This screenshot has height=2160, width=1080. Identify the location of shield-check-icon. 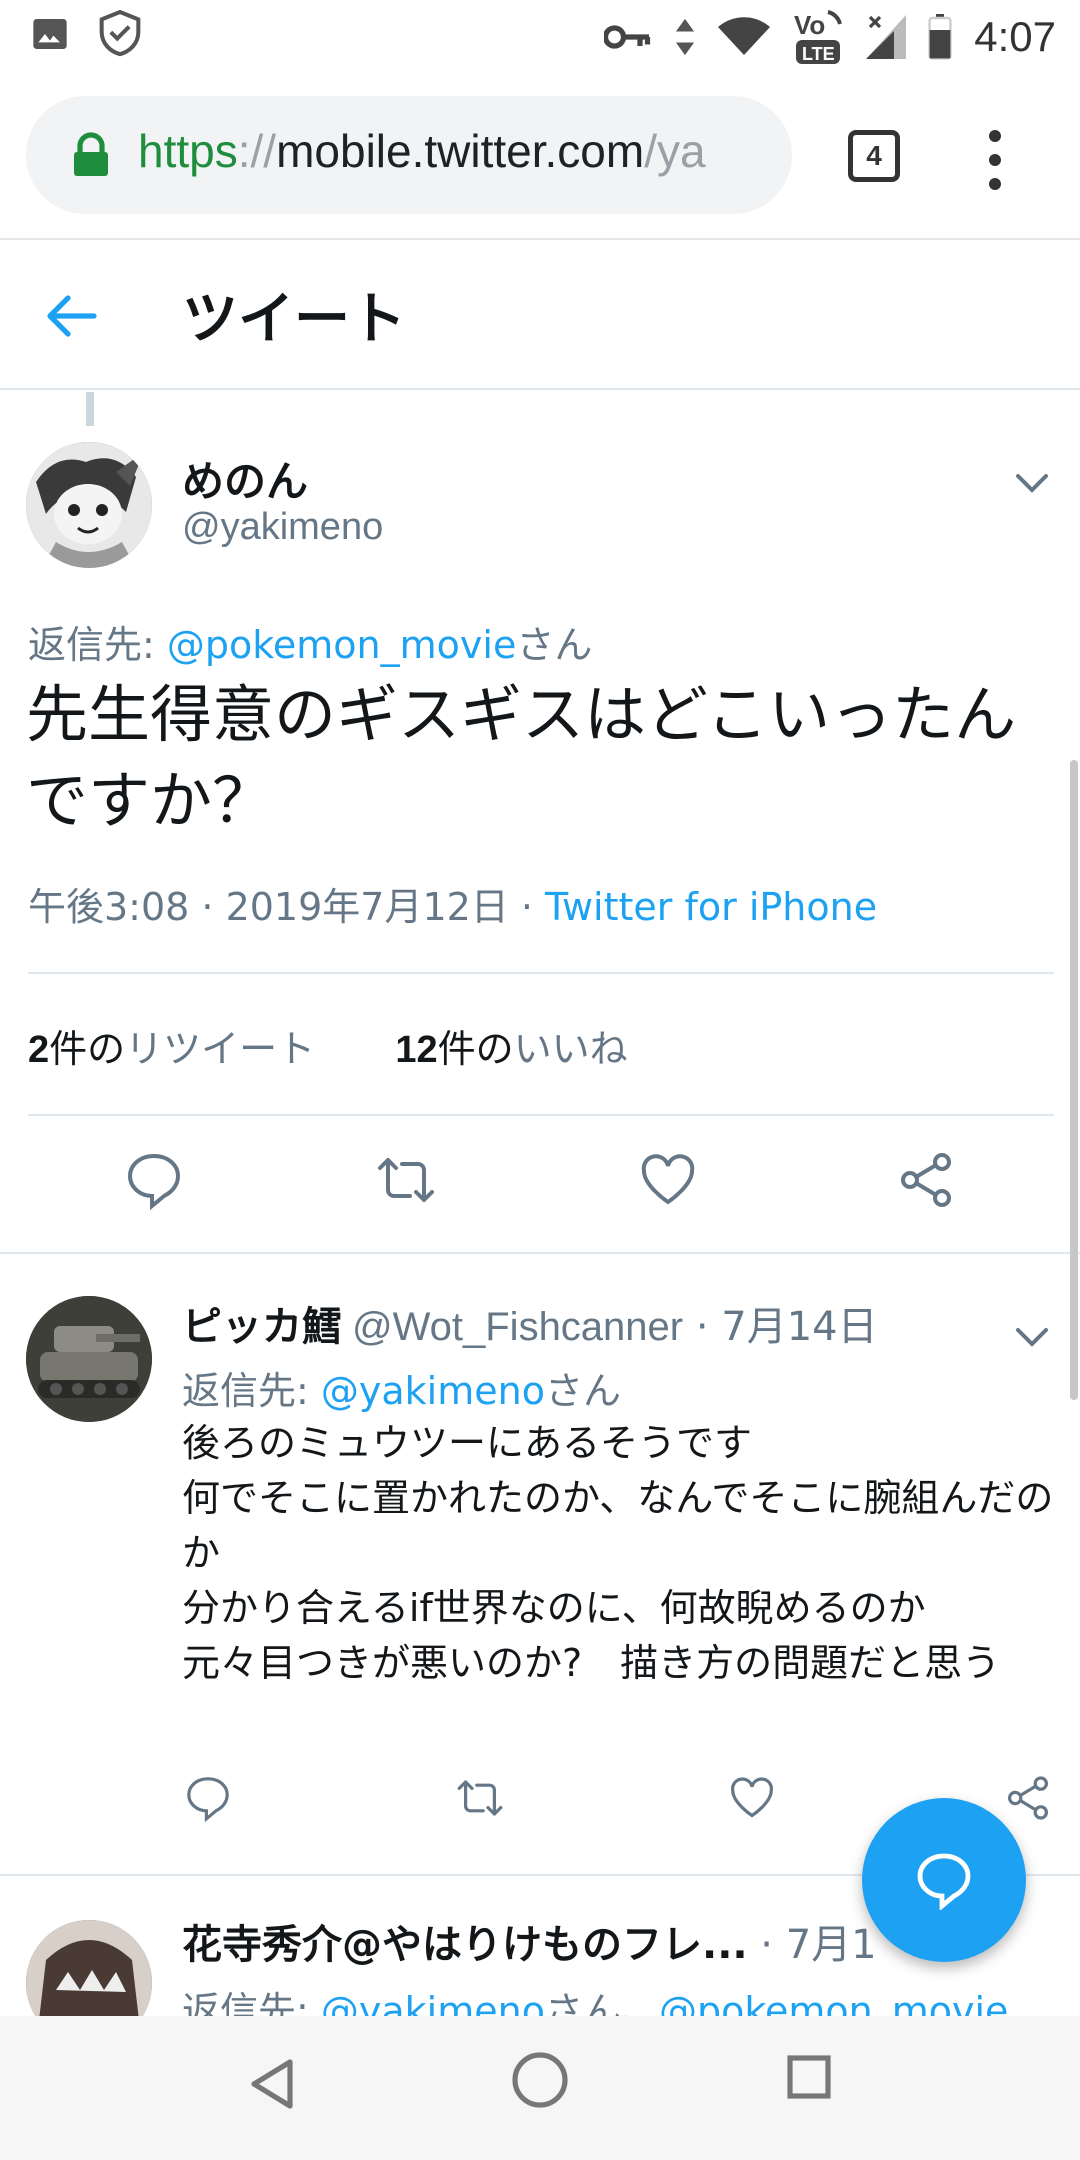
(120, 33).